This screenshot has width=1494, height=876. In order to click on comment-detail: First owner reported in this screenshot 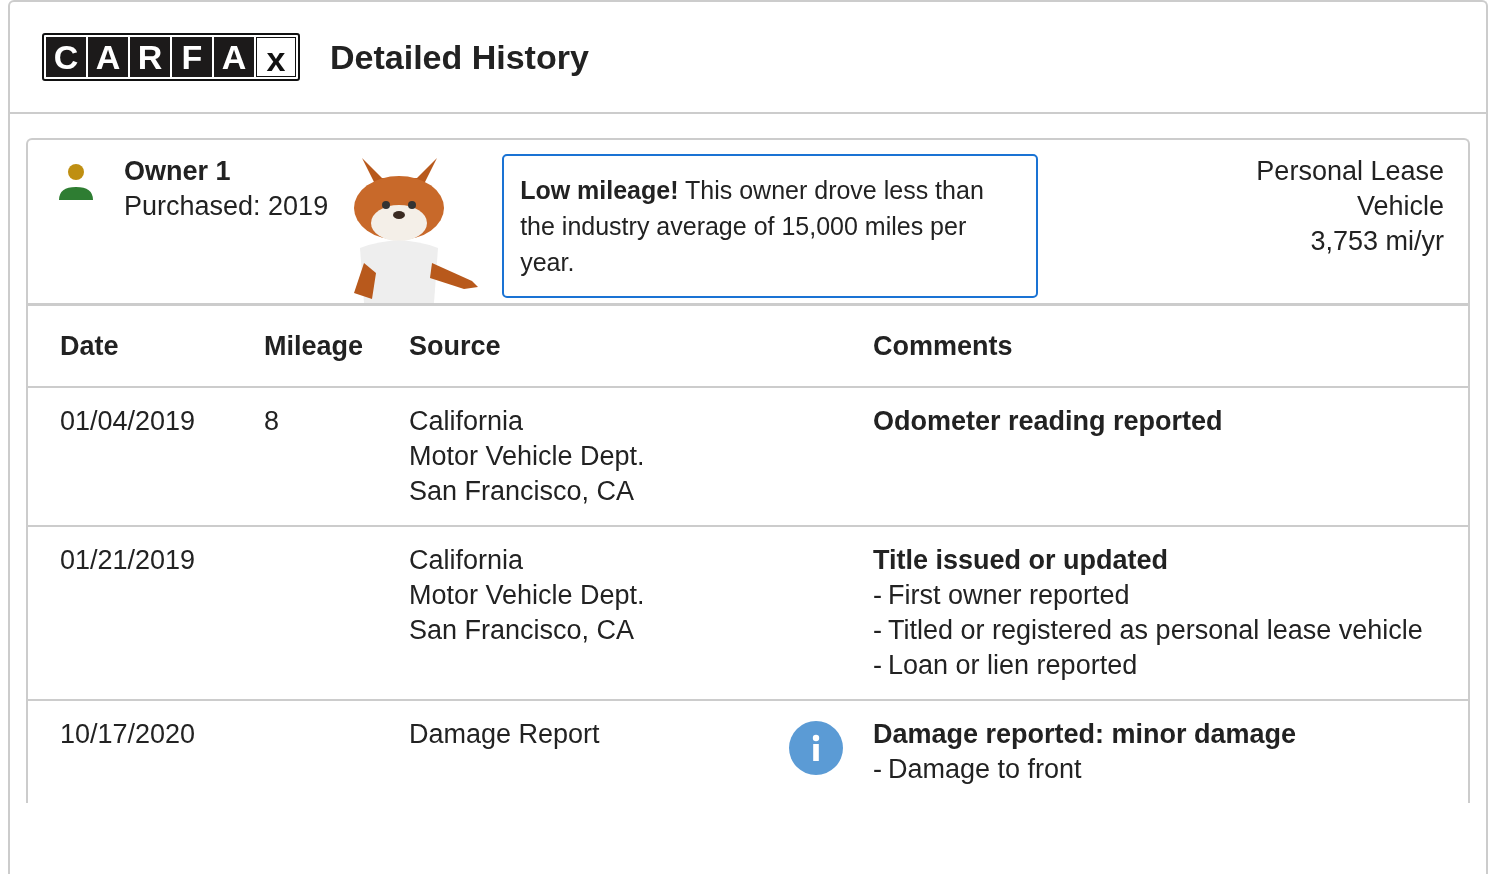, I will do `click(1009, 595)`.